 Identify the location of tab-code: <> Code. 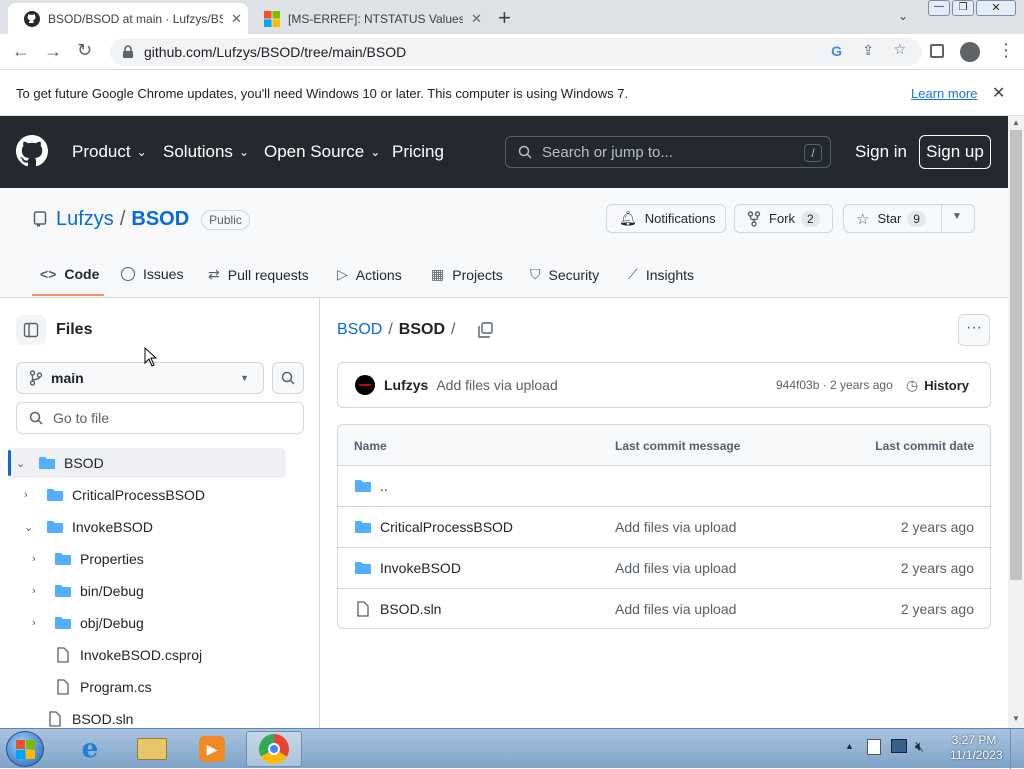
(69, 274).